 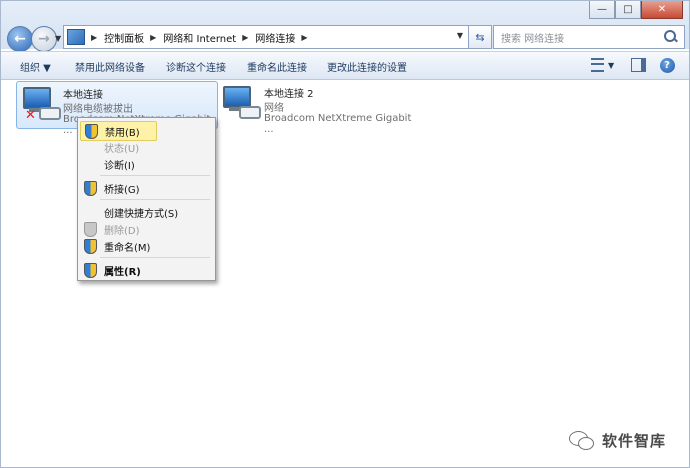 I want to click on organize-button: 组织 ▼, so click(x=35, y=66).